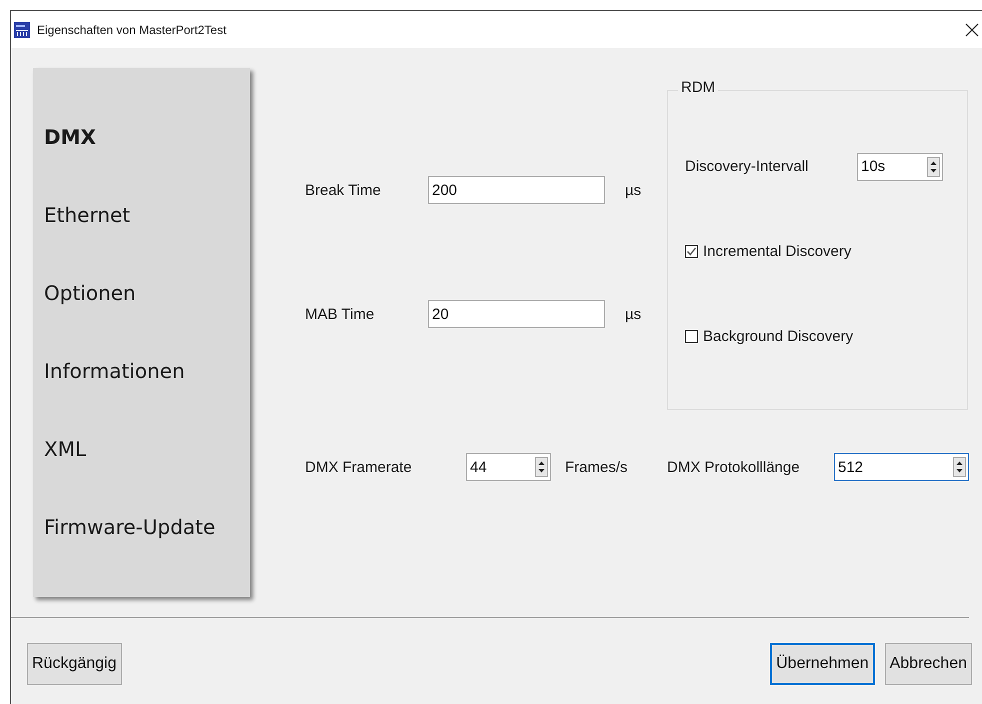  I want to click on close-icon, so click(972, 29).